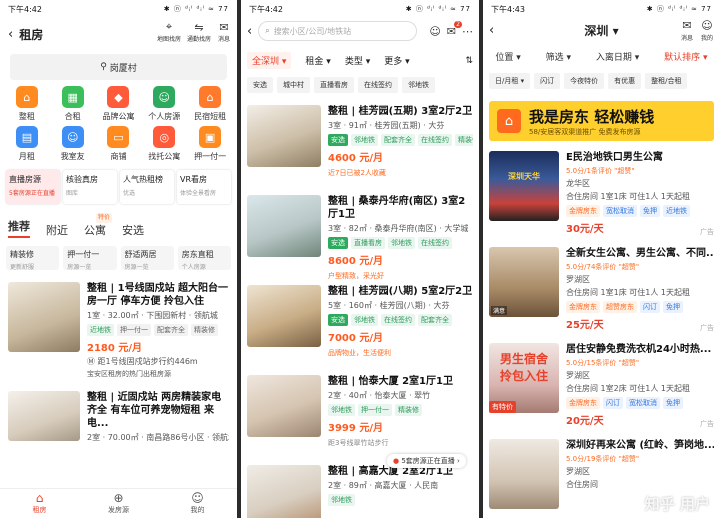 The width and height of the screenshot is (720, 518). What do you see at coordinates (33, 187) in the screenshot?
I see `promo-card: 直播房源 5套房源正在直播` at bounding box center [33, 187].